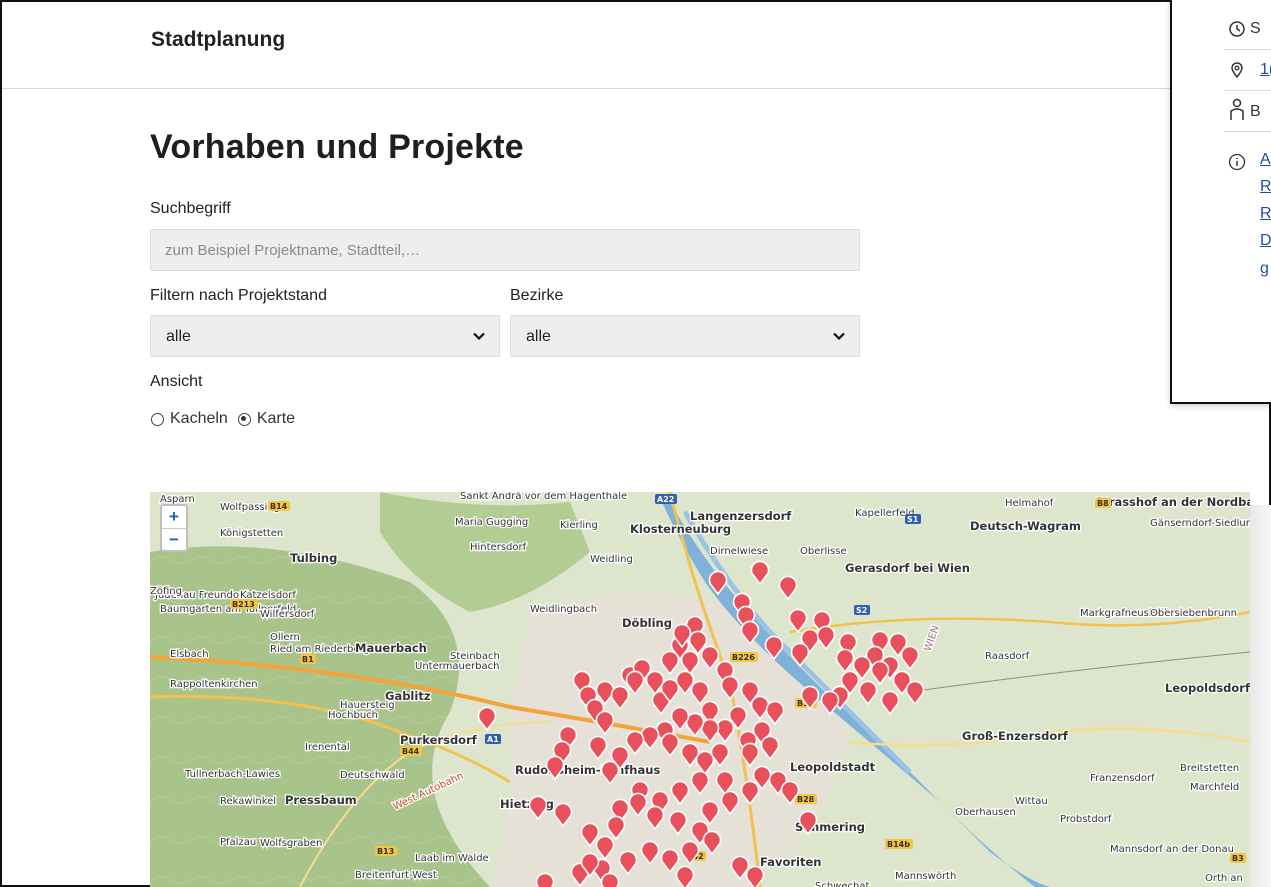 Image resolution: width=1271 pixels, height=887 pixels. What do you see at coordinates (1103, 503) in the screenshot?
I see `road-shield: B8` at bounding box center [1103, 503].